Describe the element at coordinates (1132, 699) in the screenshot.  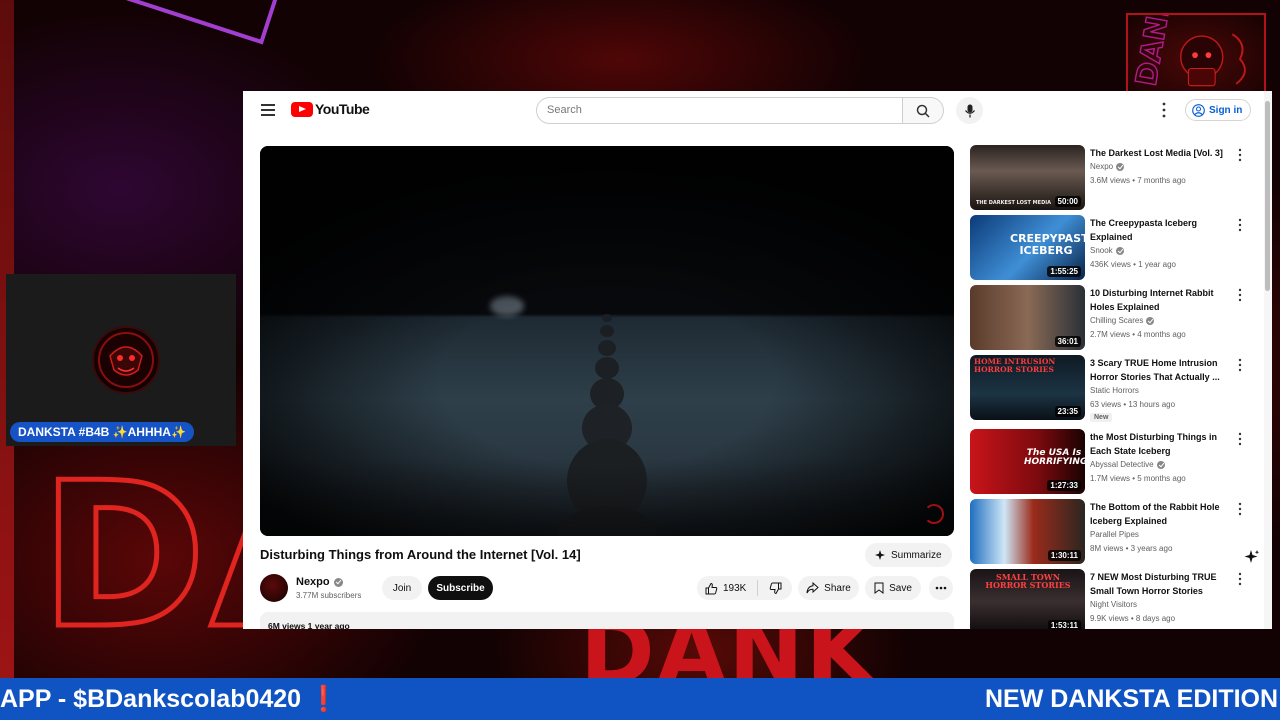
I see `ticker-text-right: NEW DANKSTA EDITION` at that location.